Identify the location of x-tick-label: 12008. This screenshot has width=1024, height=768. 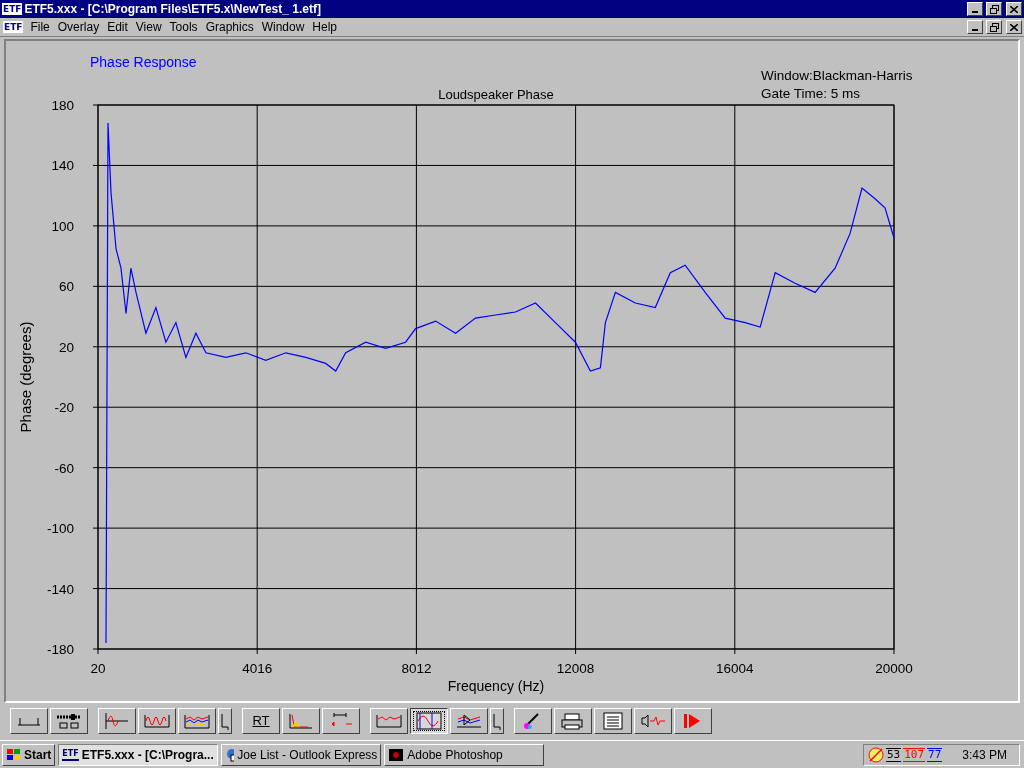
(575, 668).